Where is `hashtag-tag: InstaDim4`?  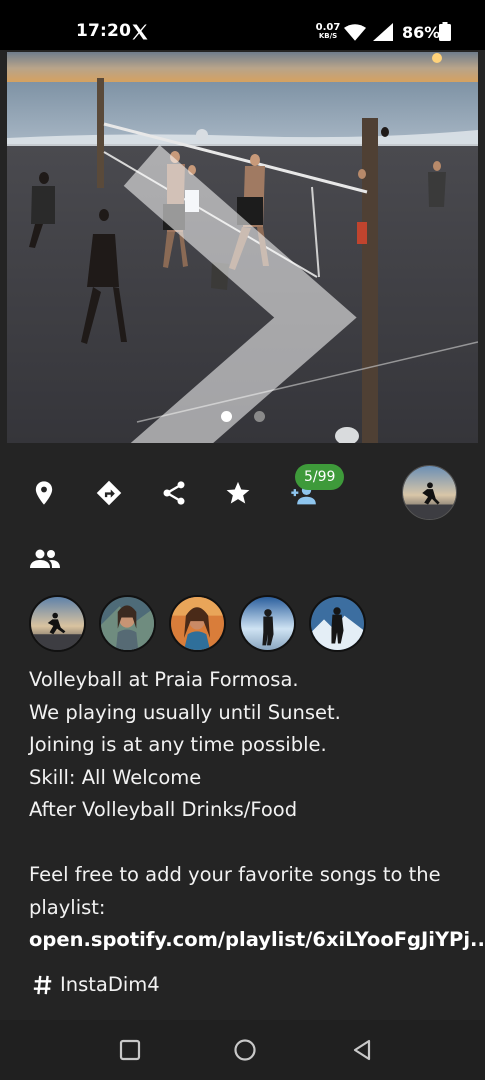 hashtag-tag: InstaDim4 is located at coordinates (96, 984).